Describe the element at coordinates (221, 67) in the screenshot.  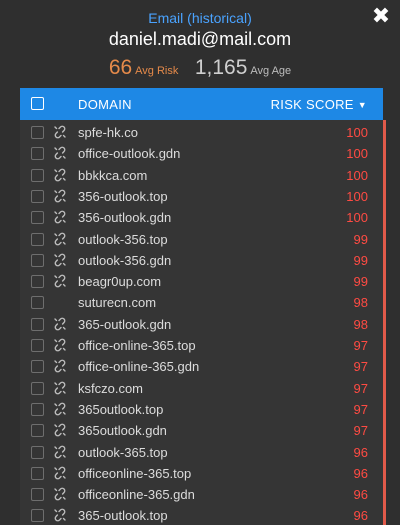
I see `avg-age-value: 1,165` at that location.